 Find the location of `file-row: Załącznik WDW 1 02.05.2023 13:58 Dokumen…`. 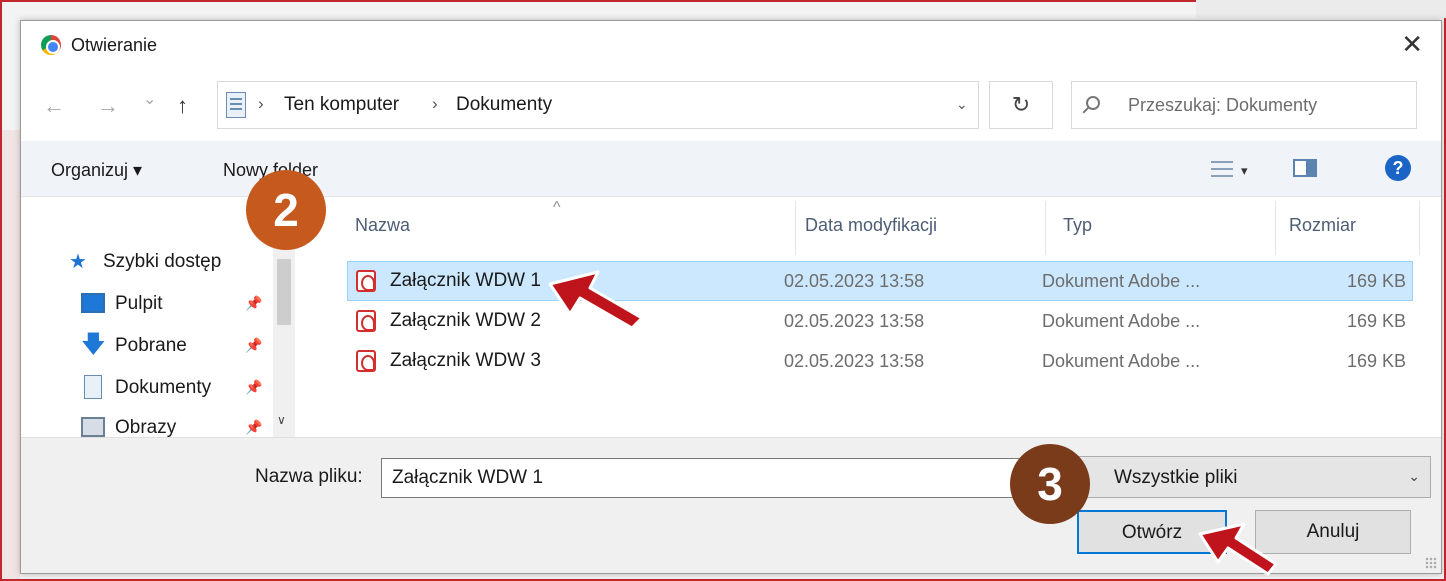

file-row: Załącznik WDW 1 02.05.2023 13:58 Dokumen… is located at coordinates (880, 281).